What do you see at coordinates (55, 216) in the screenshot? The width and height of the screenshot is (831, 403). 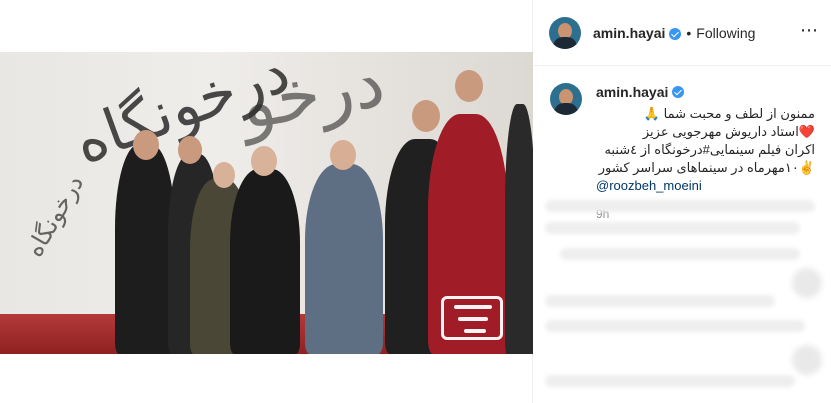 I see `backdrop-logo: درخونگاه` at bounding box center [55, 216].